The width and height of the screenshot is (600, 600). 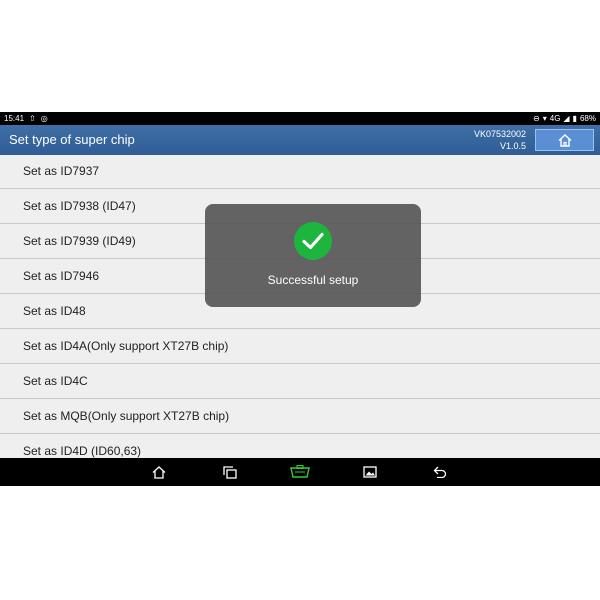 I want to click on status-time: 15:41, so click(x=14, y=118).